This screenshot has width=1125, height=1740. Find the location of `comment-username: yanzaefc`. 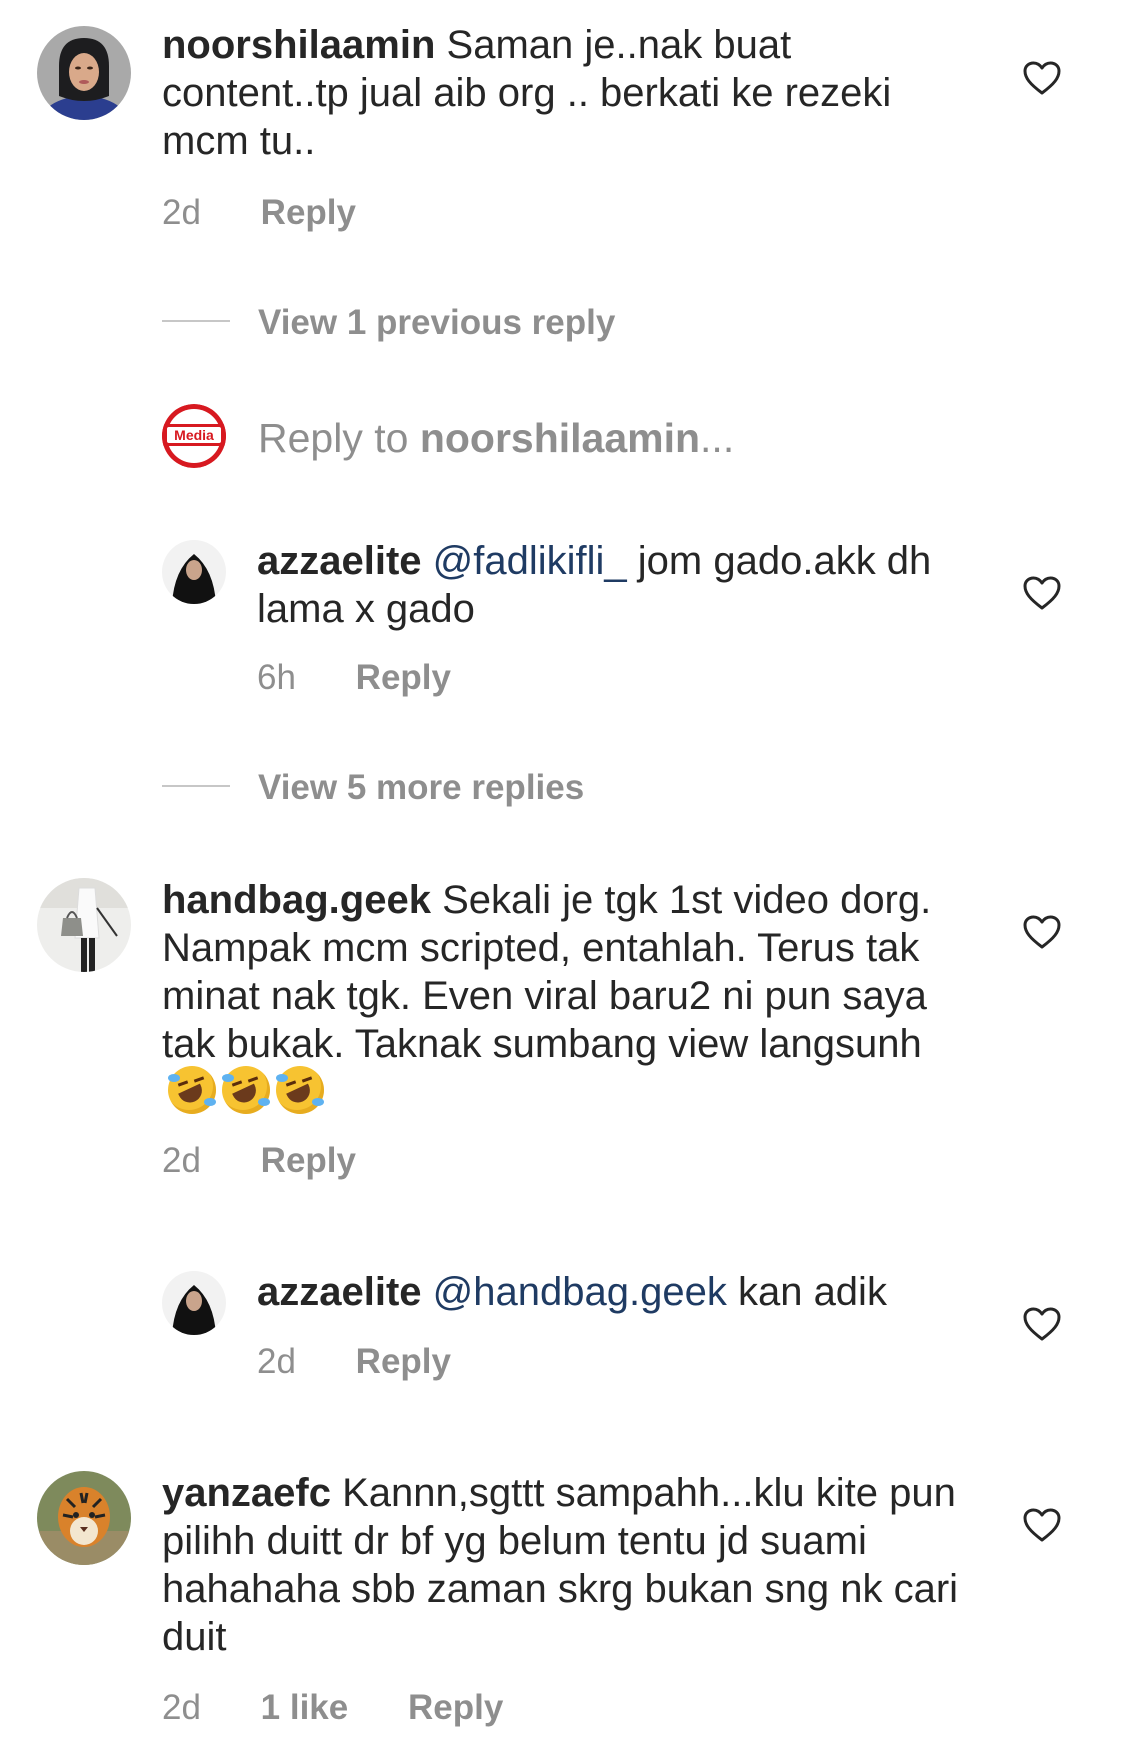

comment-username: yanzaefc is located at coordinates (246, 1493).